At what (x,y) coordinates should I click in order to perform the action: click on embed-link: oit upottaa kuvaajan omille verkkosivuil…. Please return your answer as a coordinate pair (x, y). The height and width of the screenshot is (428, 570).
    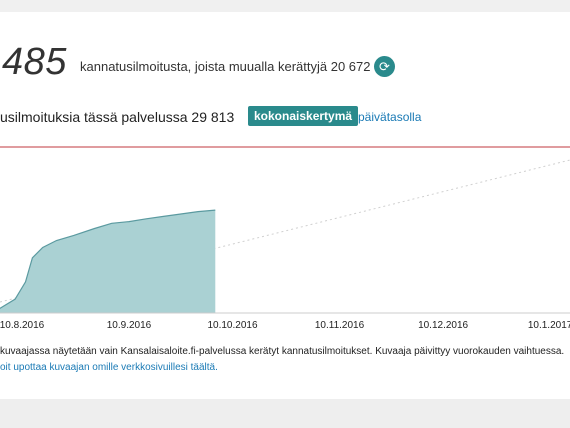
    Looking at the image, I should click on (109, 367).